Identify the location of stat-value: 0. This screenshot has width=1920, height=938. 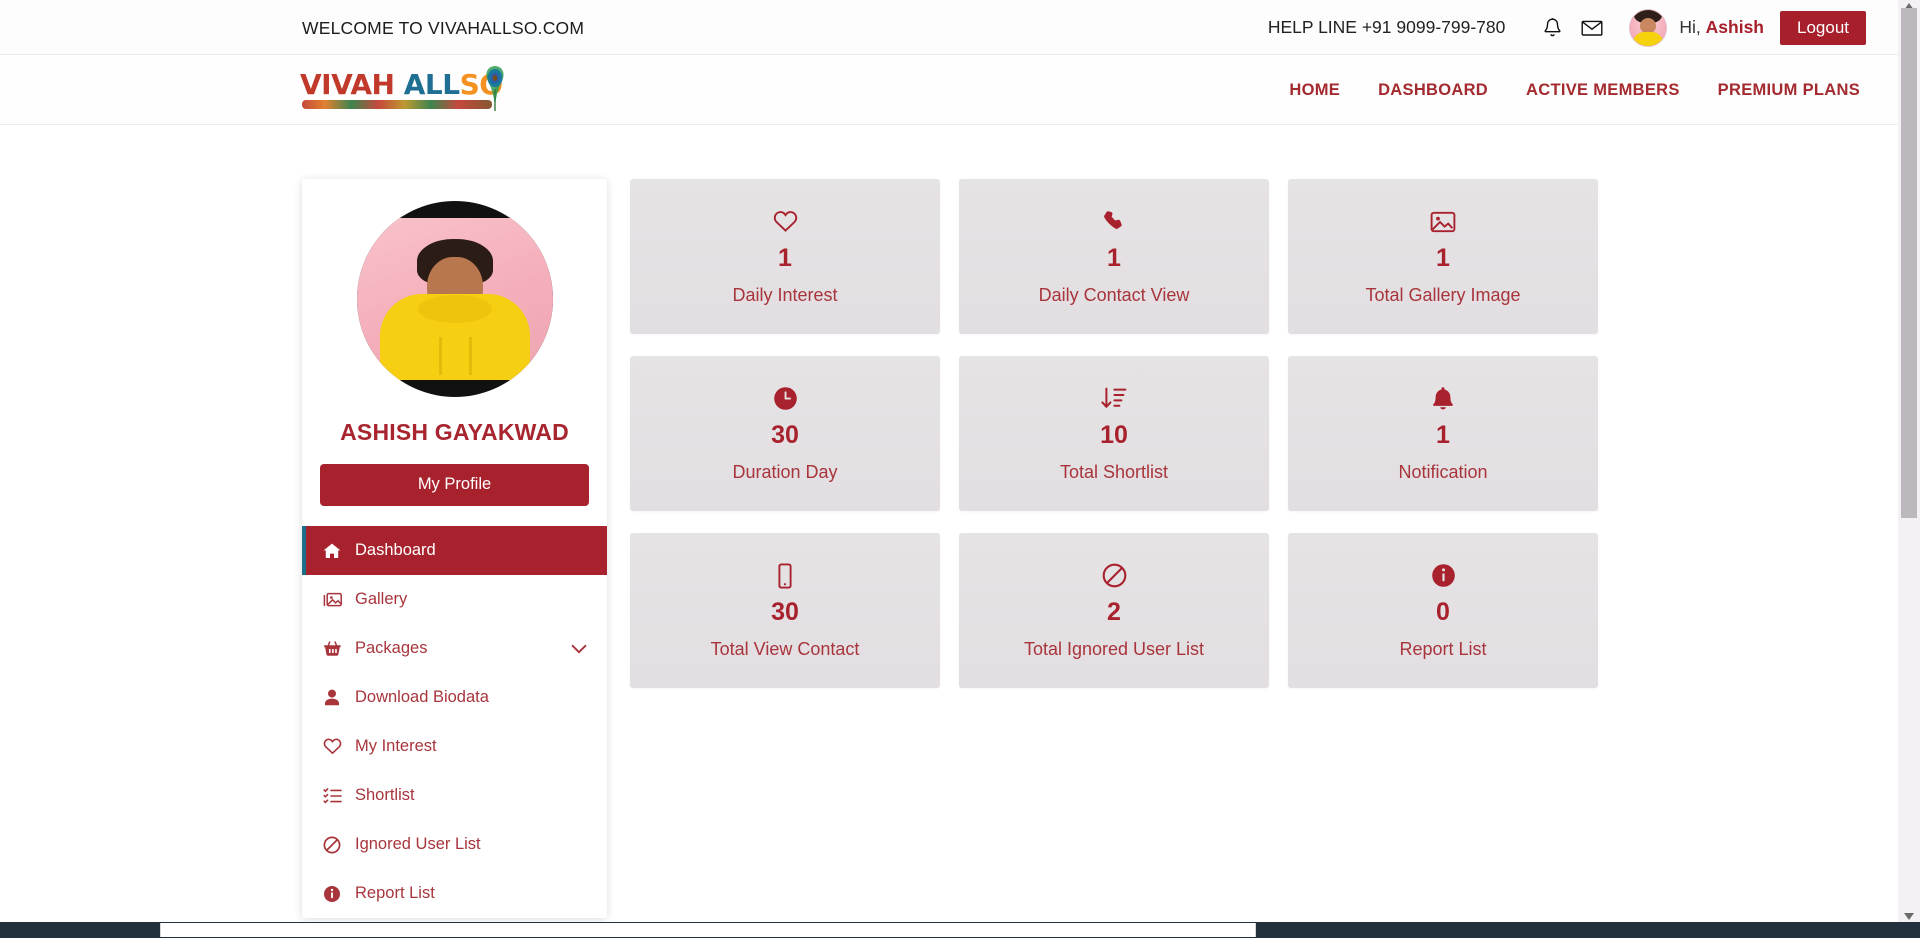
(1443, 611).